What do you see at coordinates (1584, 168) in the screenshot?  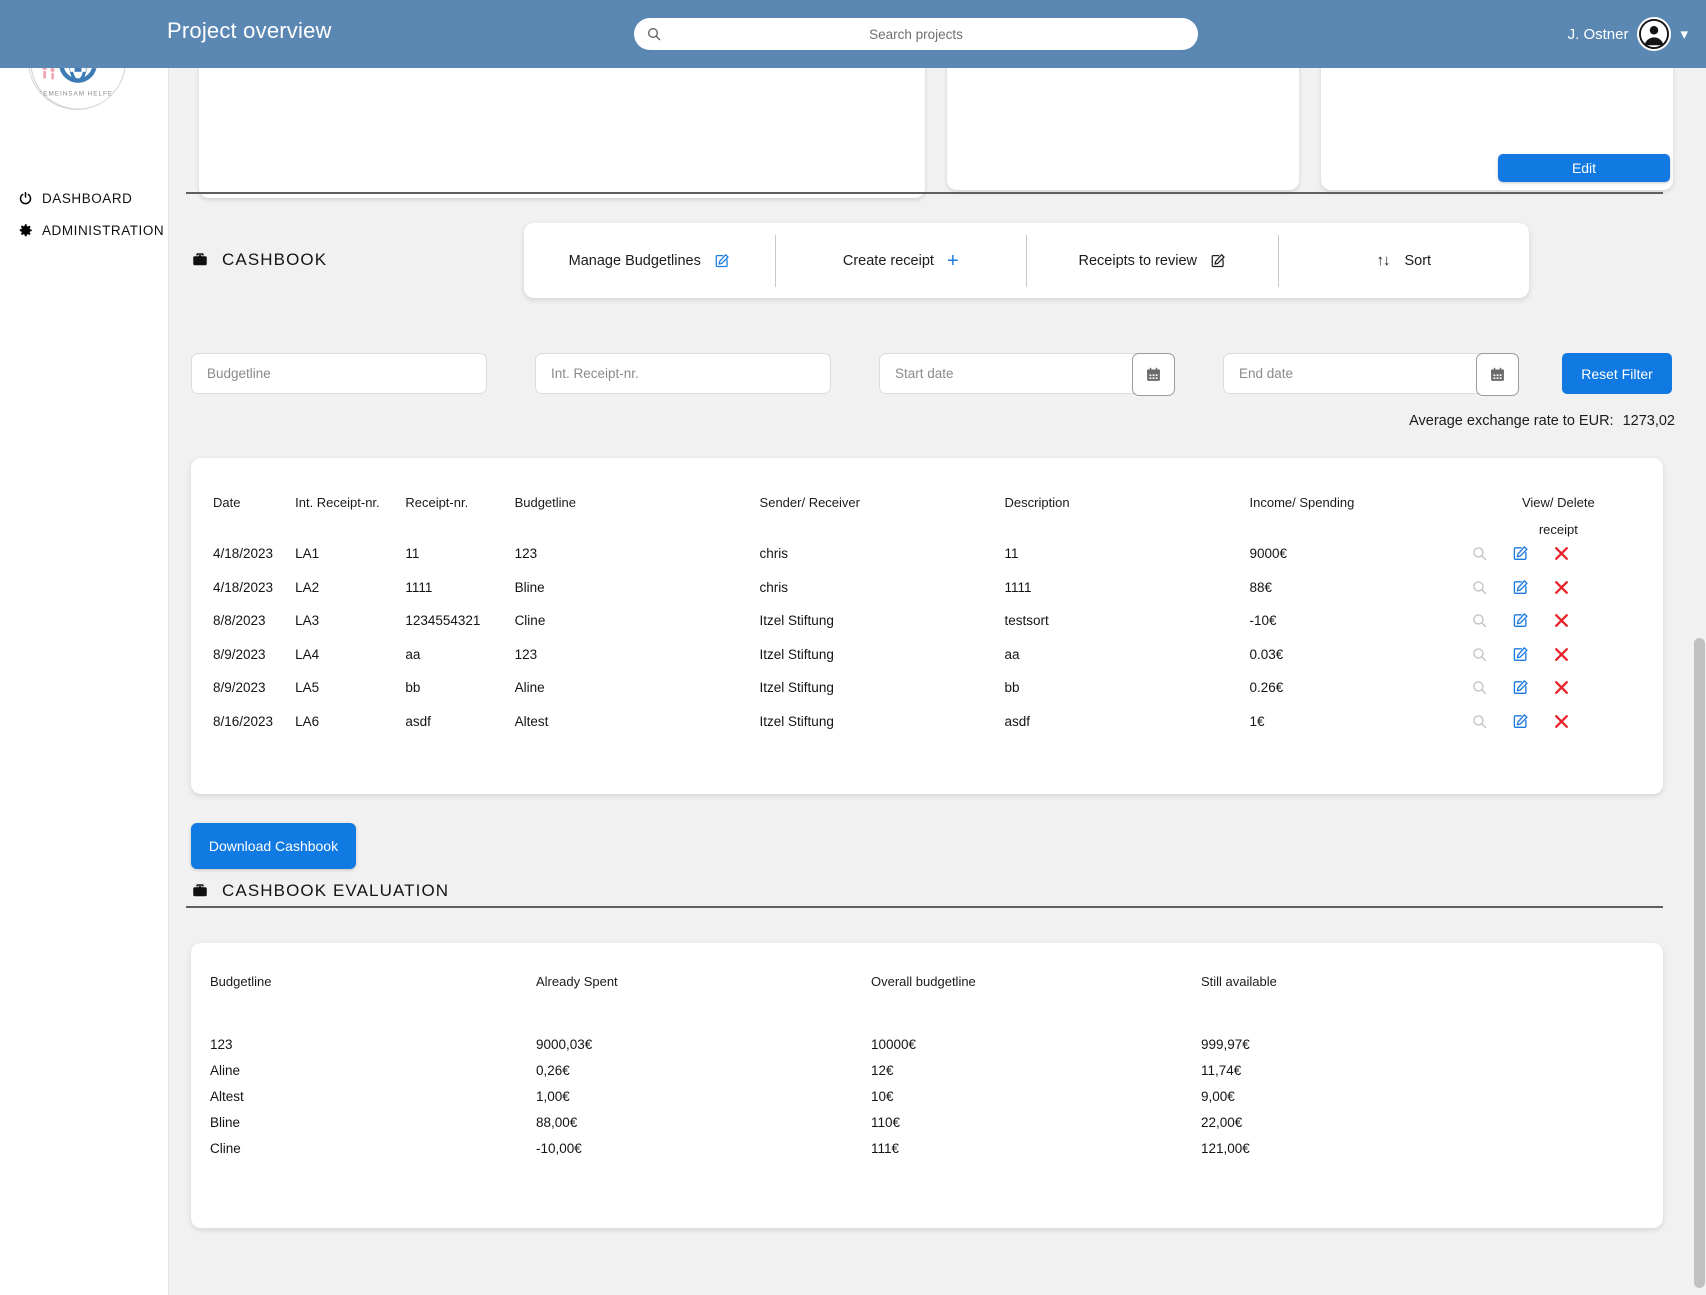 I see `edit-button: Edit` at bounding box center [1584, 168].